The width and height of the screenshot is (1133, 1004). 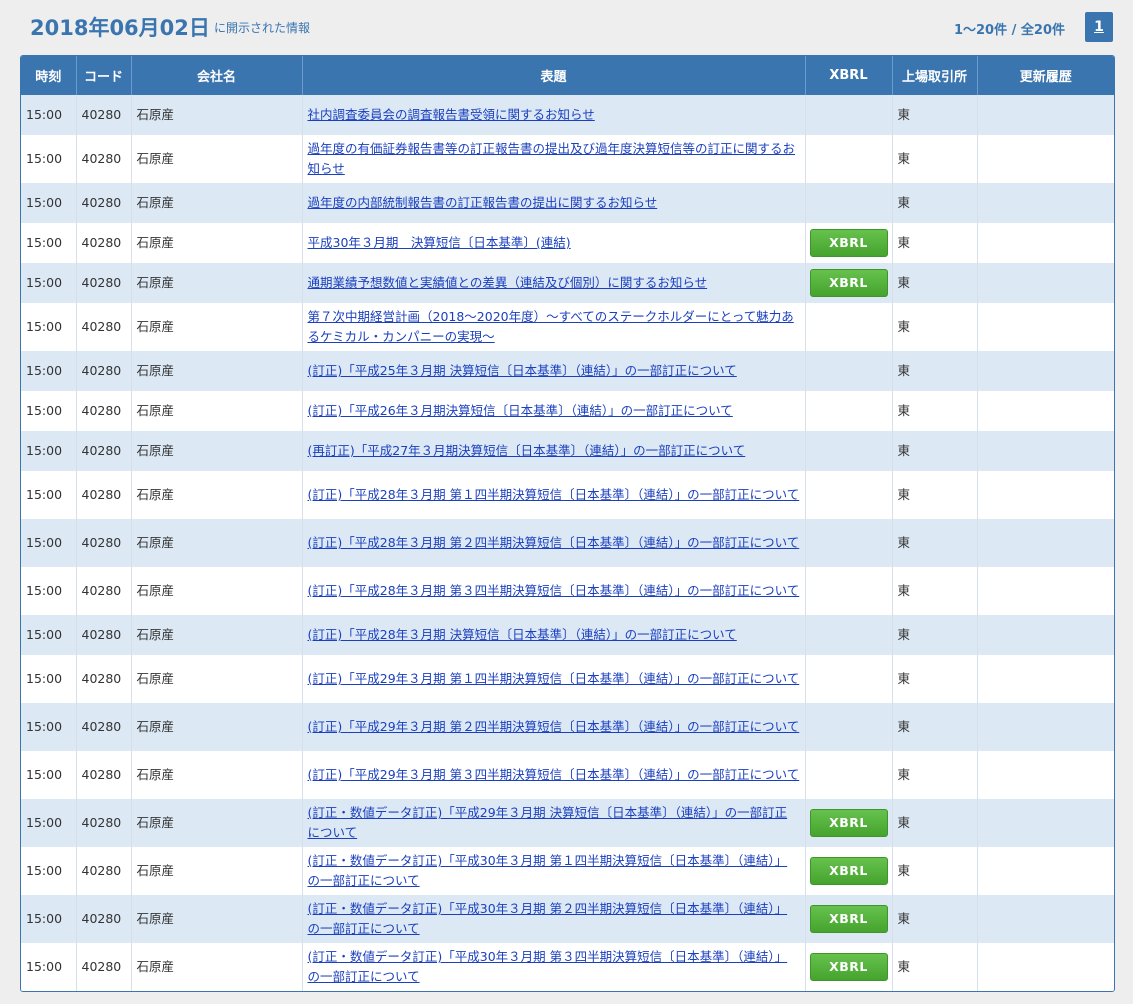 I want to click on cell-title: (再訂正)「平成27年３月期決算短信〔日本基準〕（連結）」の一部訂正について, so click(x=554, y=451).